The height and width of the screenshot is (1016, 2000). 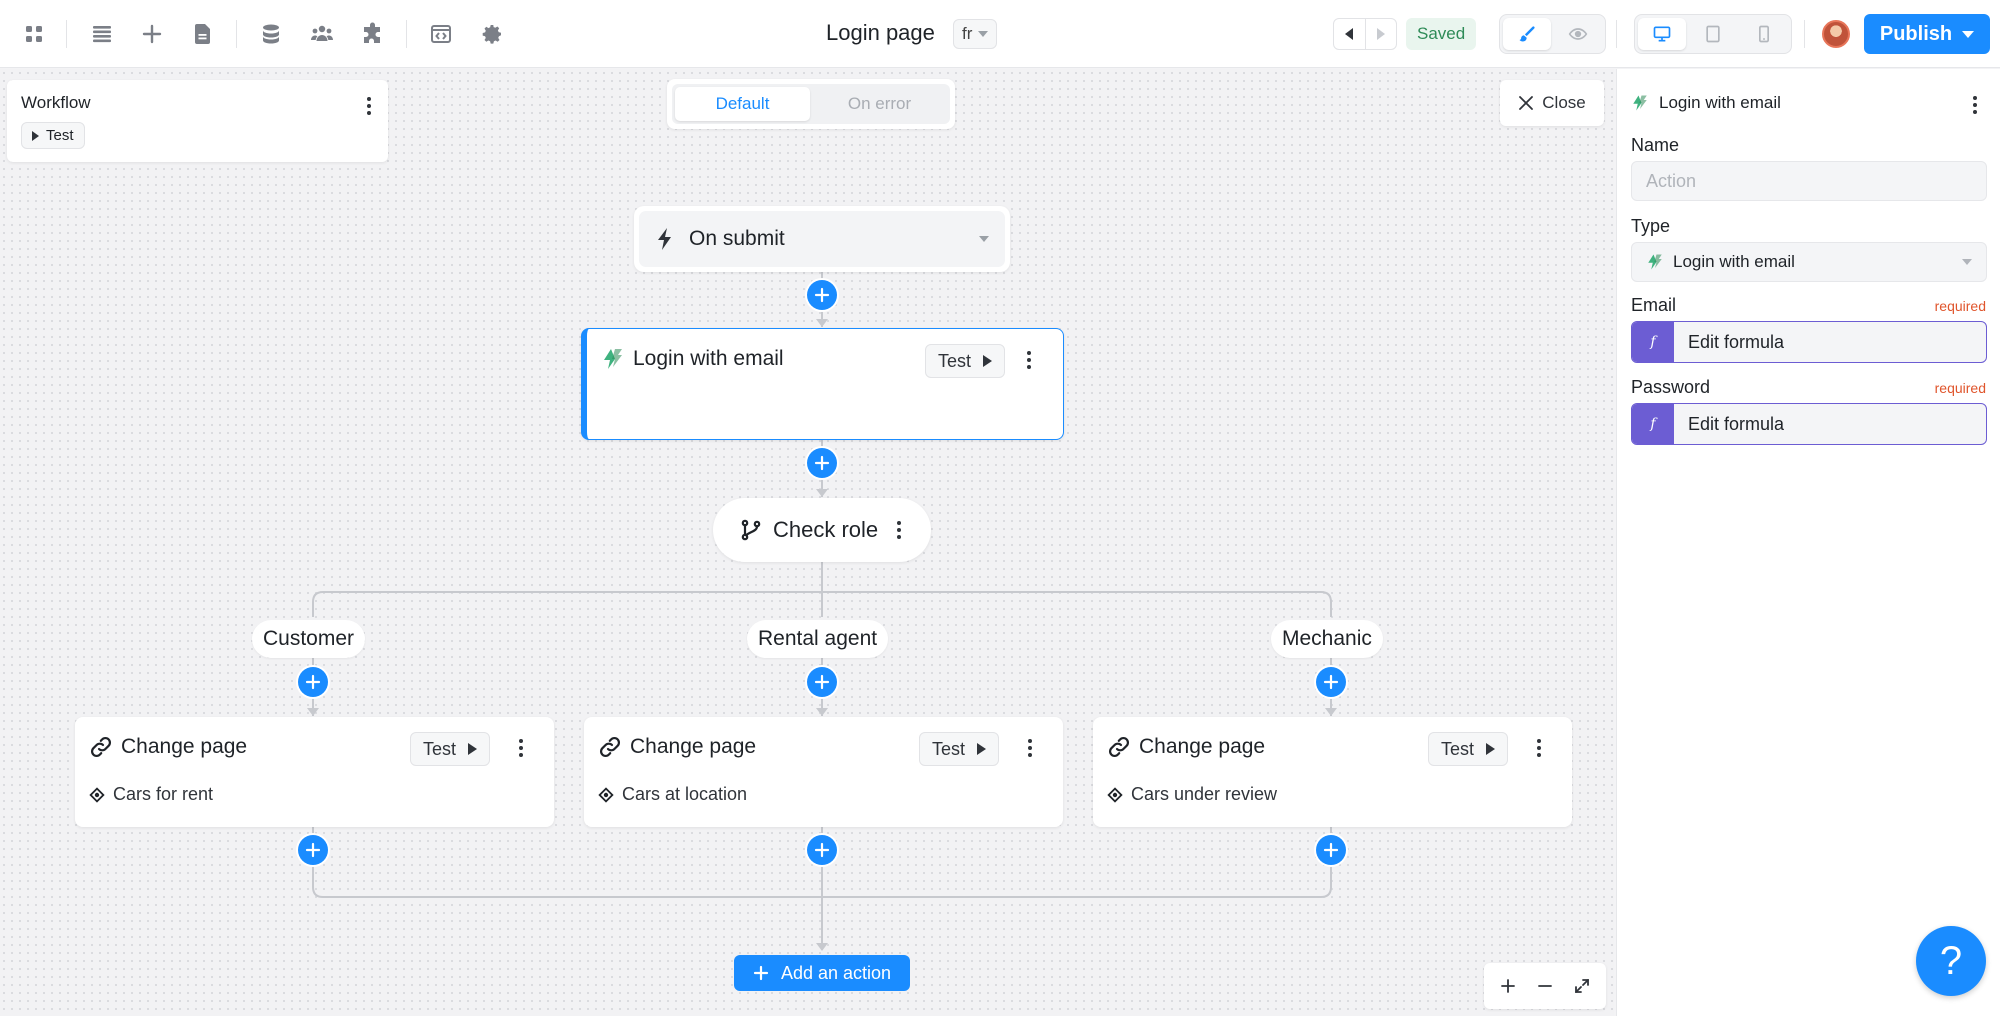 What do you see at coordinates (751, 530) in the screenshot?
I see `branch-icon` at bounding box center [751, 530].